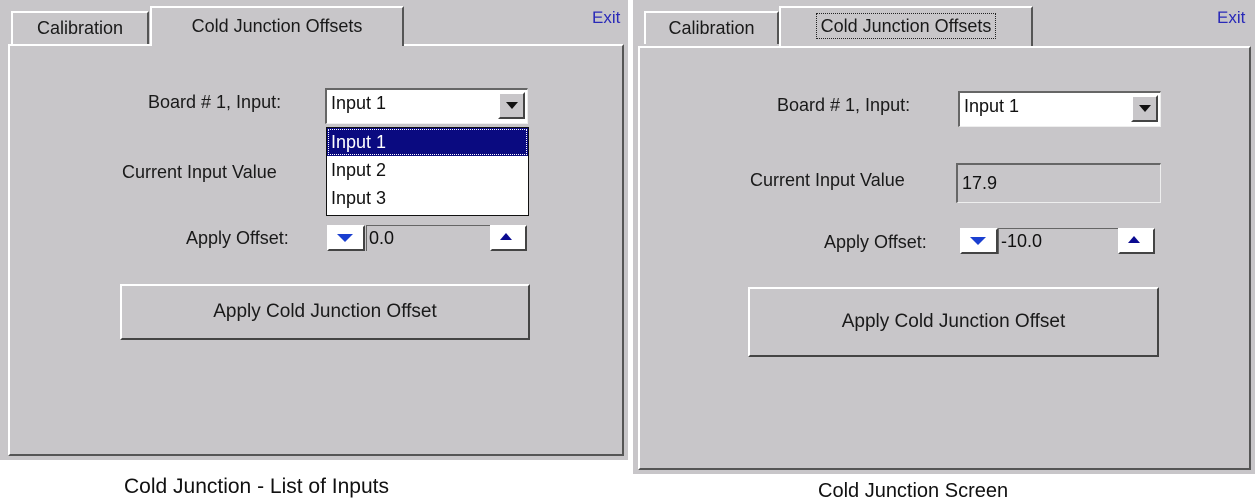 This screenshot has height=503, width=1255. Describe the element at coordinates (1058, 241) in the screenshot. I see `offset-field: -10.0` at that location.